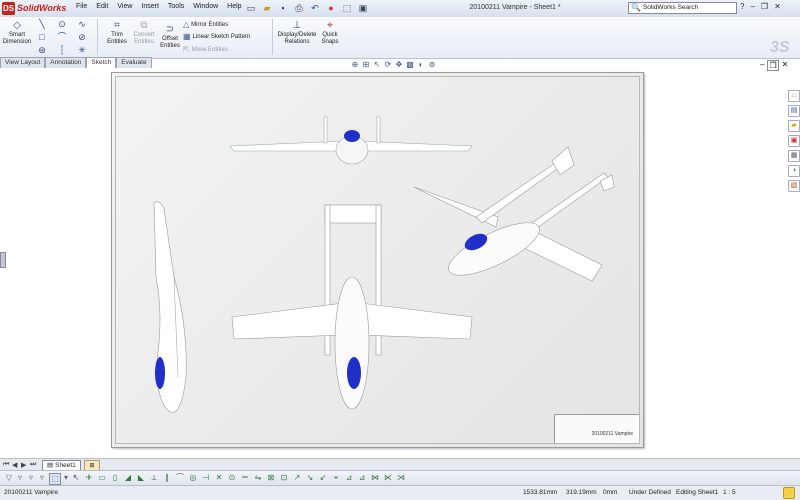  What do you see at coordinates (89, 478) in the screenshot?
I see `fix-icon: ✈` at bounding box center [89, 478].